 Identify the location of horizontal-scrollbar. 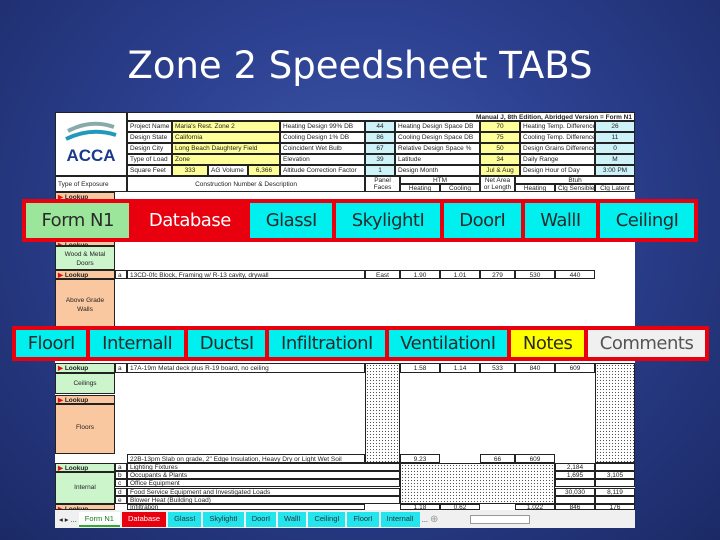
(500, 519).